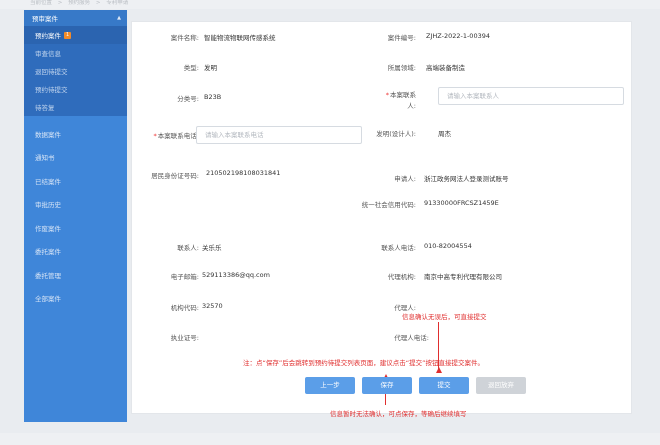 Image resolution: width=660 pixels, height=445 pixels. Describe the element at coordinates (398, 414) in the screenshot. I see `bottom-annotation: 信息暂时无法确认，可点保存，等确后继续填写` at that location.